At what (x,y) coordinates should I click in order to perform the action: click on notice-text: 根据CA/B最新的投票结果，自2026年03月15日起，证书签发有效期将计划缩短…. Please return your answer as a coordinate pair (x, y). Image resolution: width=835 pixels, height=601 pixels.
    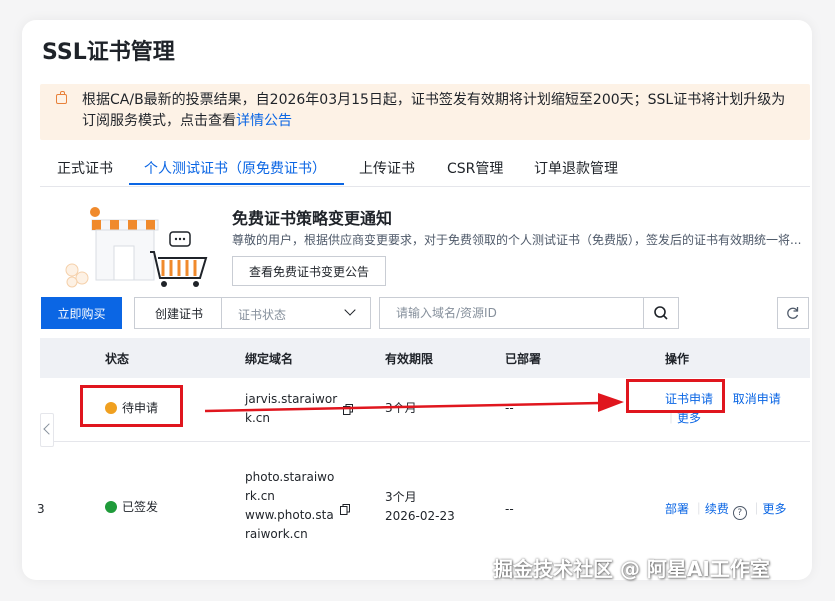
    Looking at the image, I should click on (439, 111).